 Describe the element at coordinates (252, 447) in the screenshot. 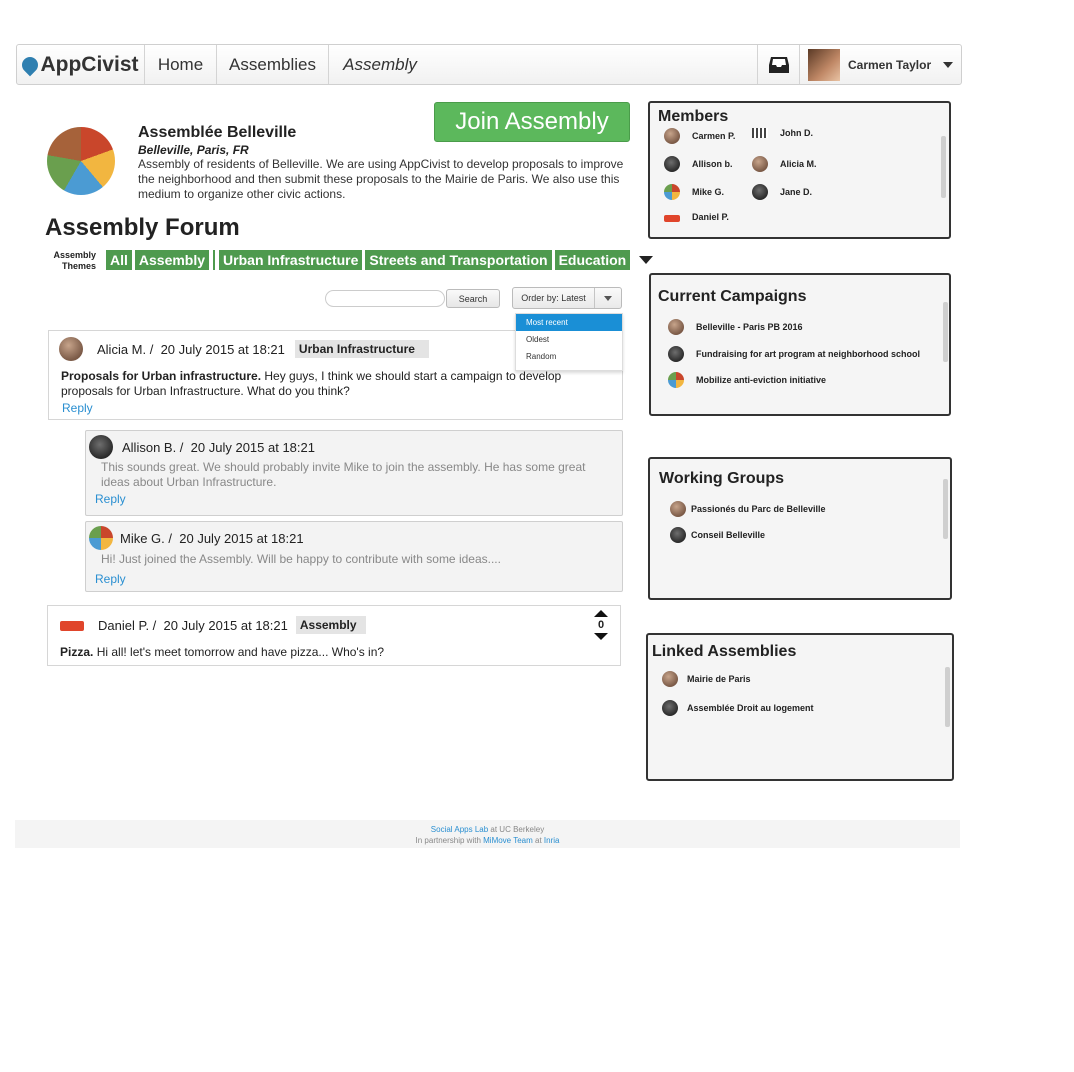

I see `post-date: 20 July 2015 at 18:21` at that location.